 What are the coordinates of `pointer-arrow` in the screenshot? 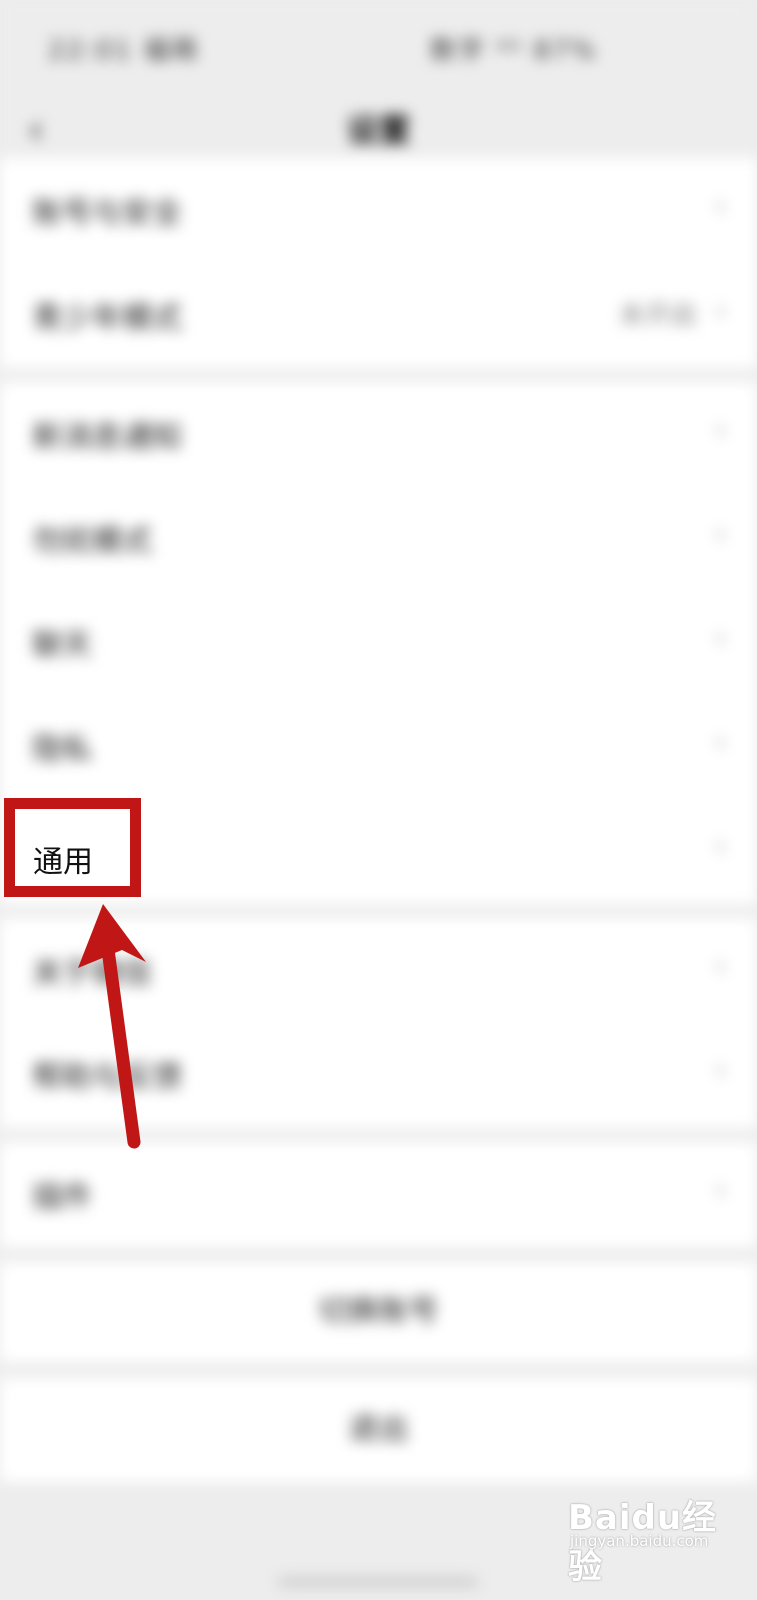 It's located at (112, 1026).